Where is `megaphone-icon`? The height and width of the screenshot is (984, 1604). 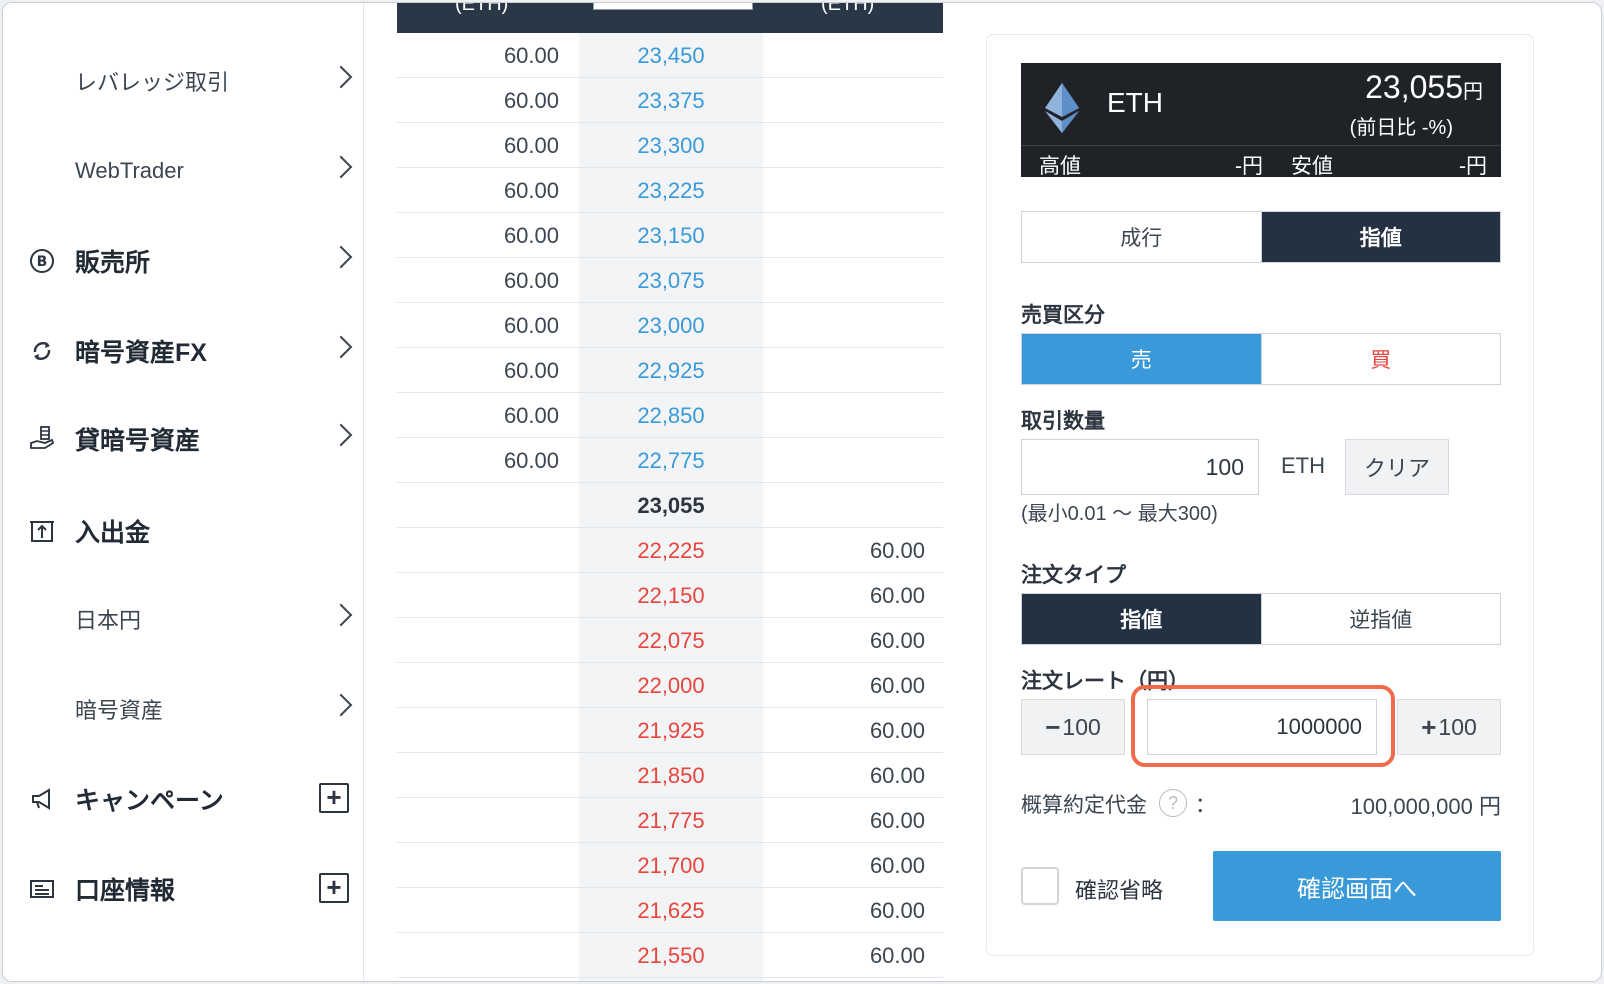
megaphone-icon is located at coordinates (42, 799).